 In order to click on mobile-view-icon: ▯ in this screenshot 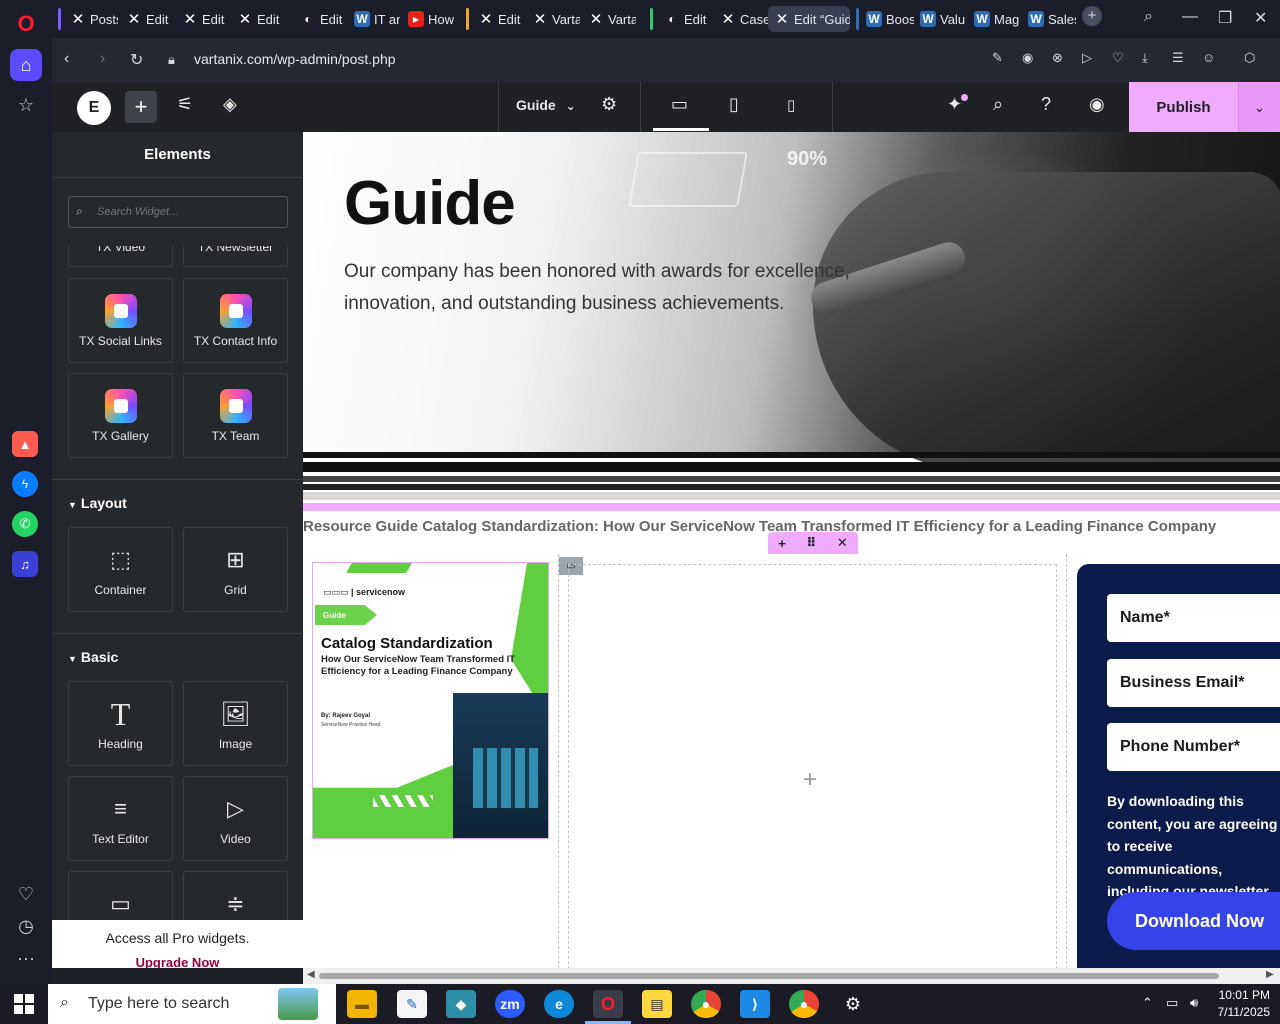, I will do `click(791, 105)`.